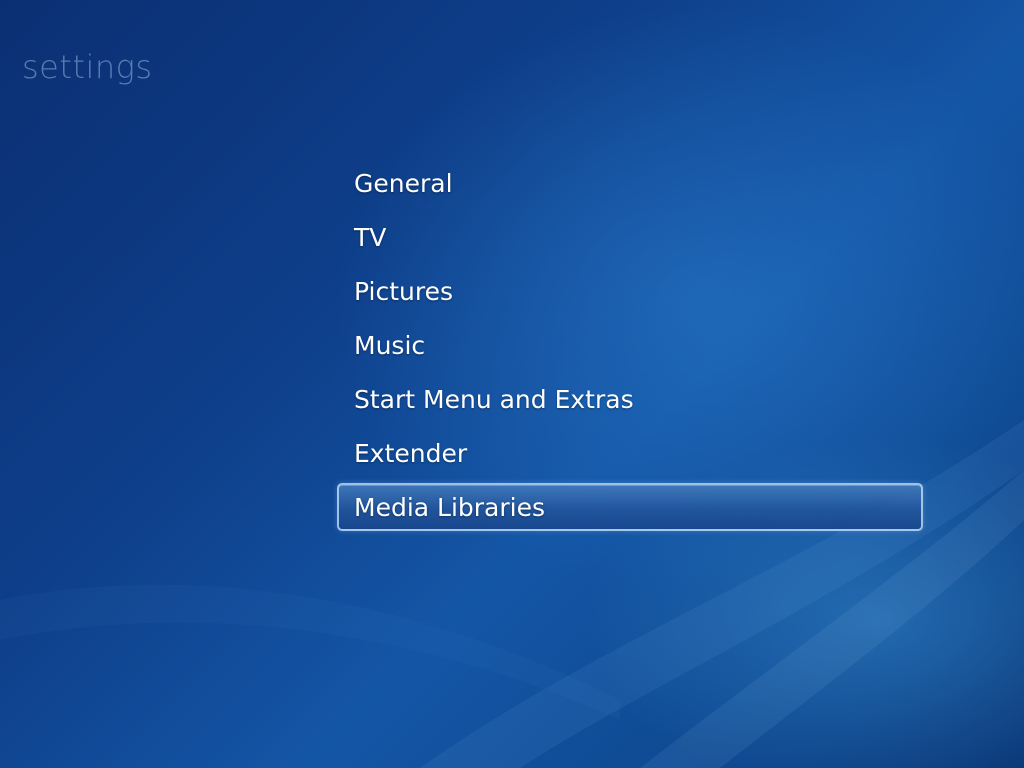 The height and width of the screenshot is (768, 1024). Describe the element at coordinates (87, 67) in the screenshot. I see `page-title: settings` at that location.